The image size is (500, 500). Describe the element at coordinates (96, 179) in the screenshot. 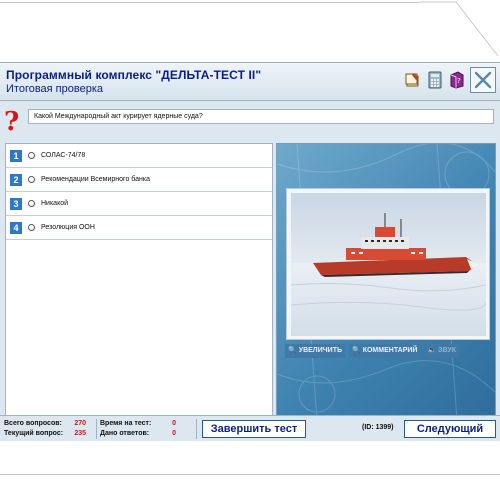

I see `answer-text: Рекомендации Всемирного банка` at that location.